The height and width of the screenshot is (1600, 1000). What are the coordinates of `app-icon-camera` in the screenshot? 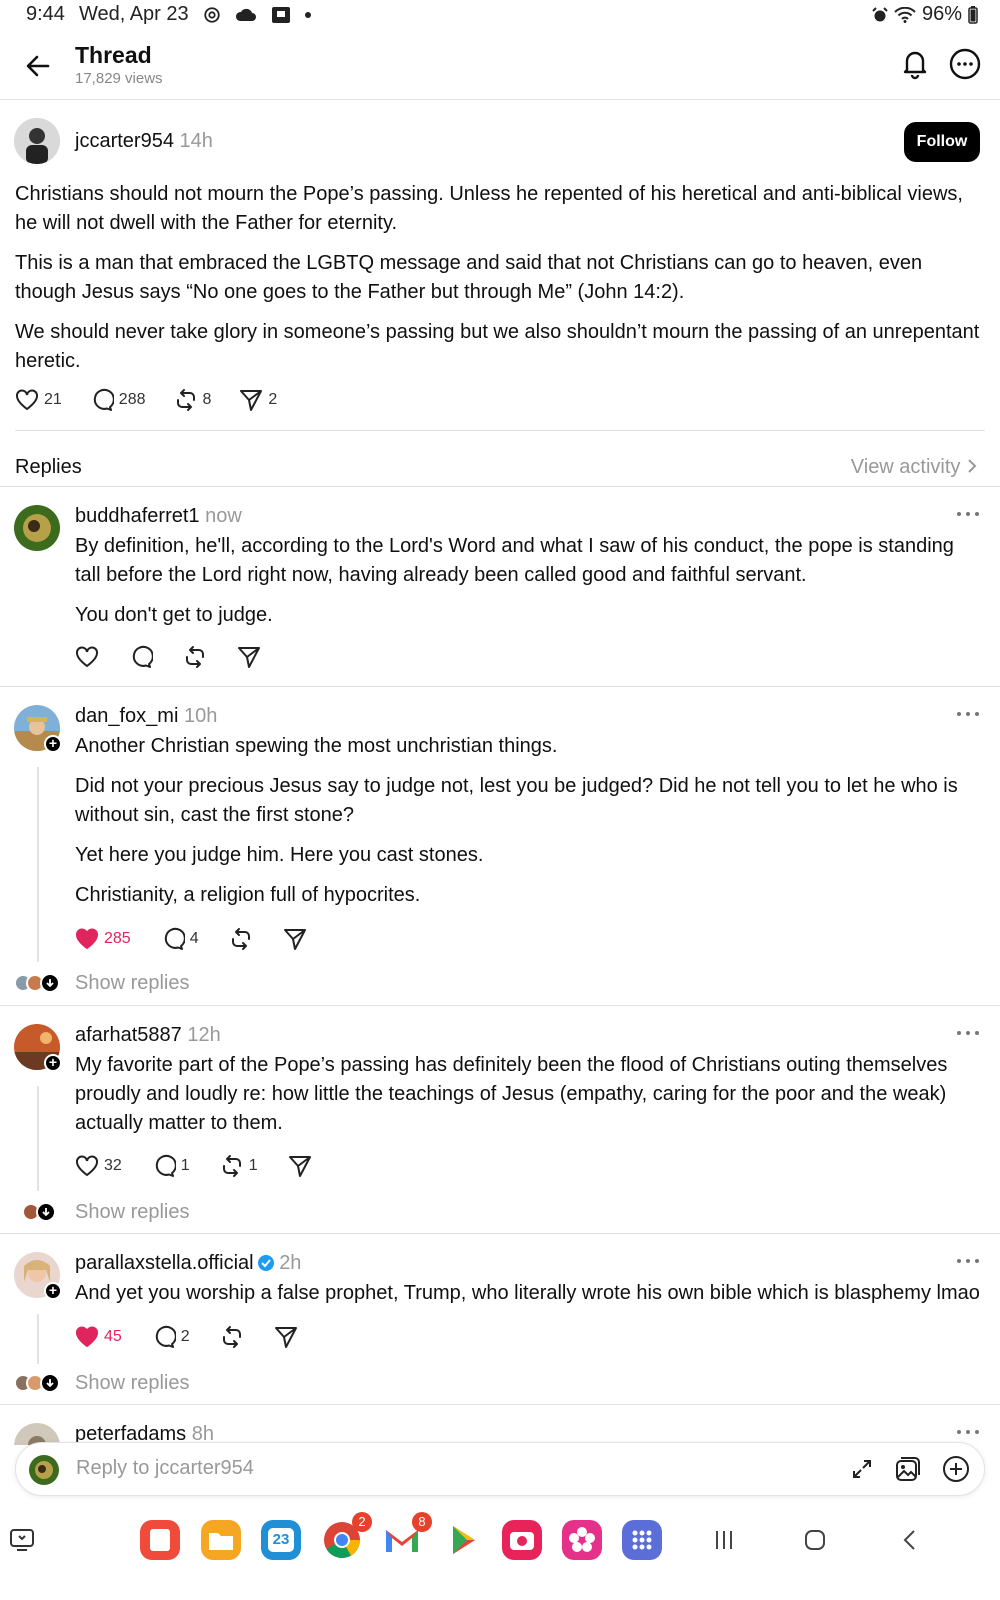 It's located at (522, 1540).